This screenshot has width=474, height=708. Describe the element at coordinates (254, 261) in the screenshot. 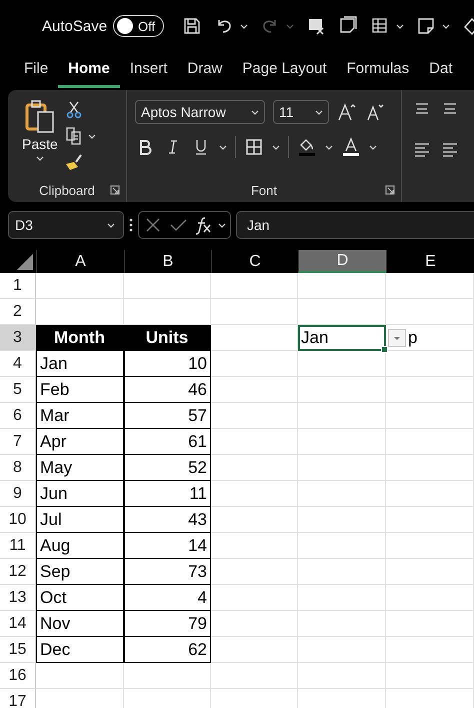

I see `column-header: C` at that location.